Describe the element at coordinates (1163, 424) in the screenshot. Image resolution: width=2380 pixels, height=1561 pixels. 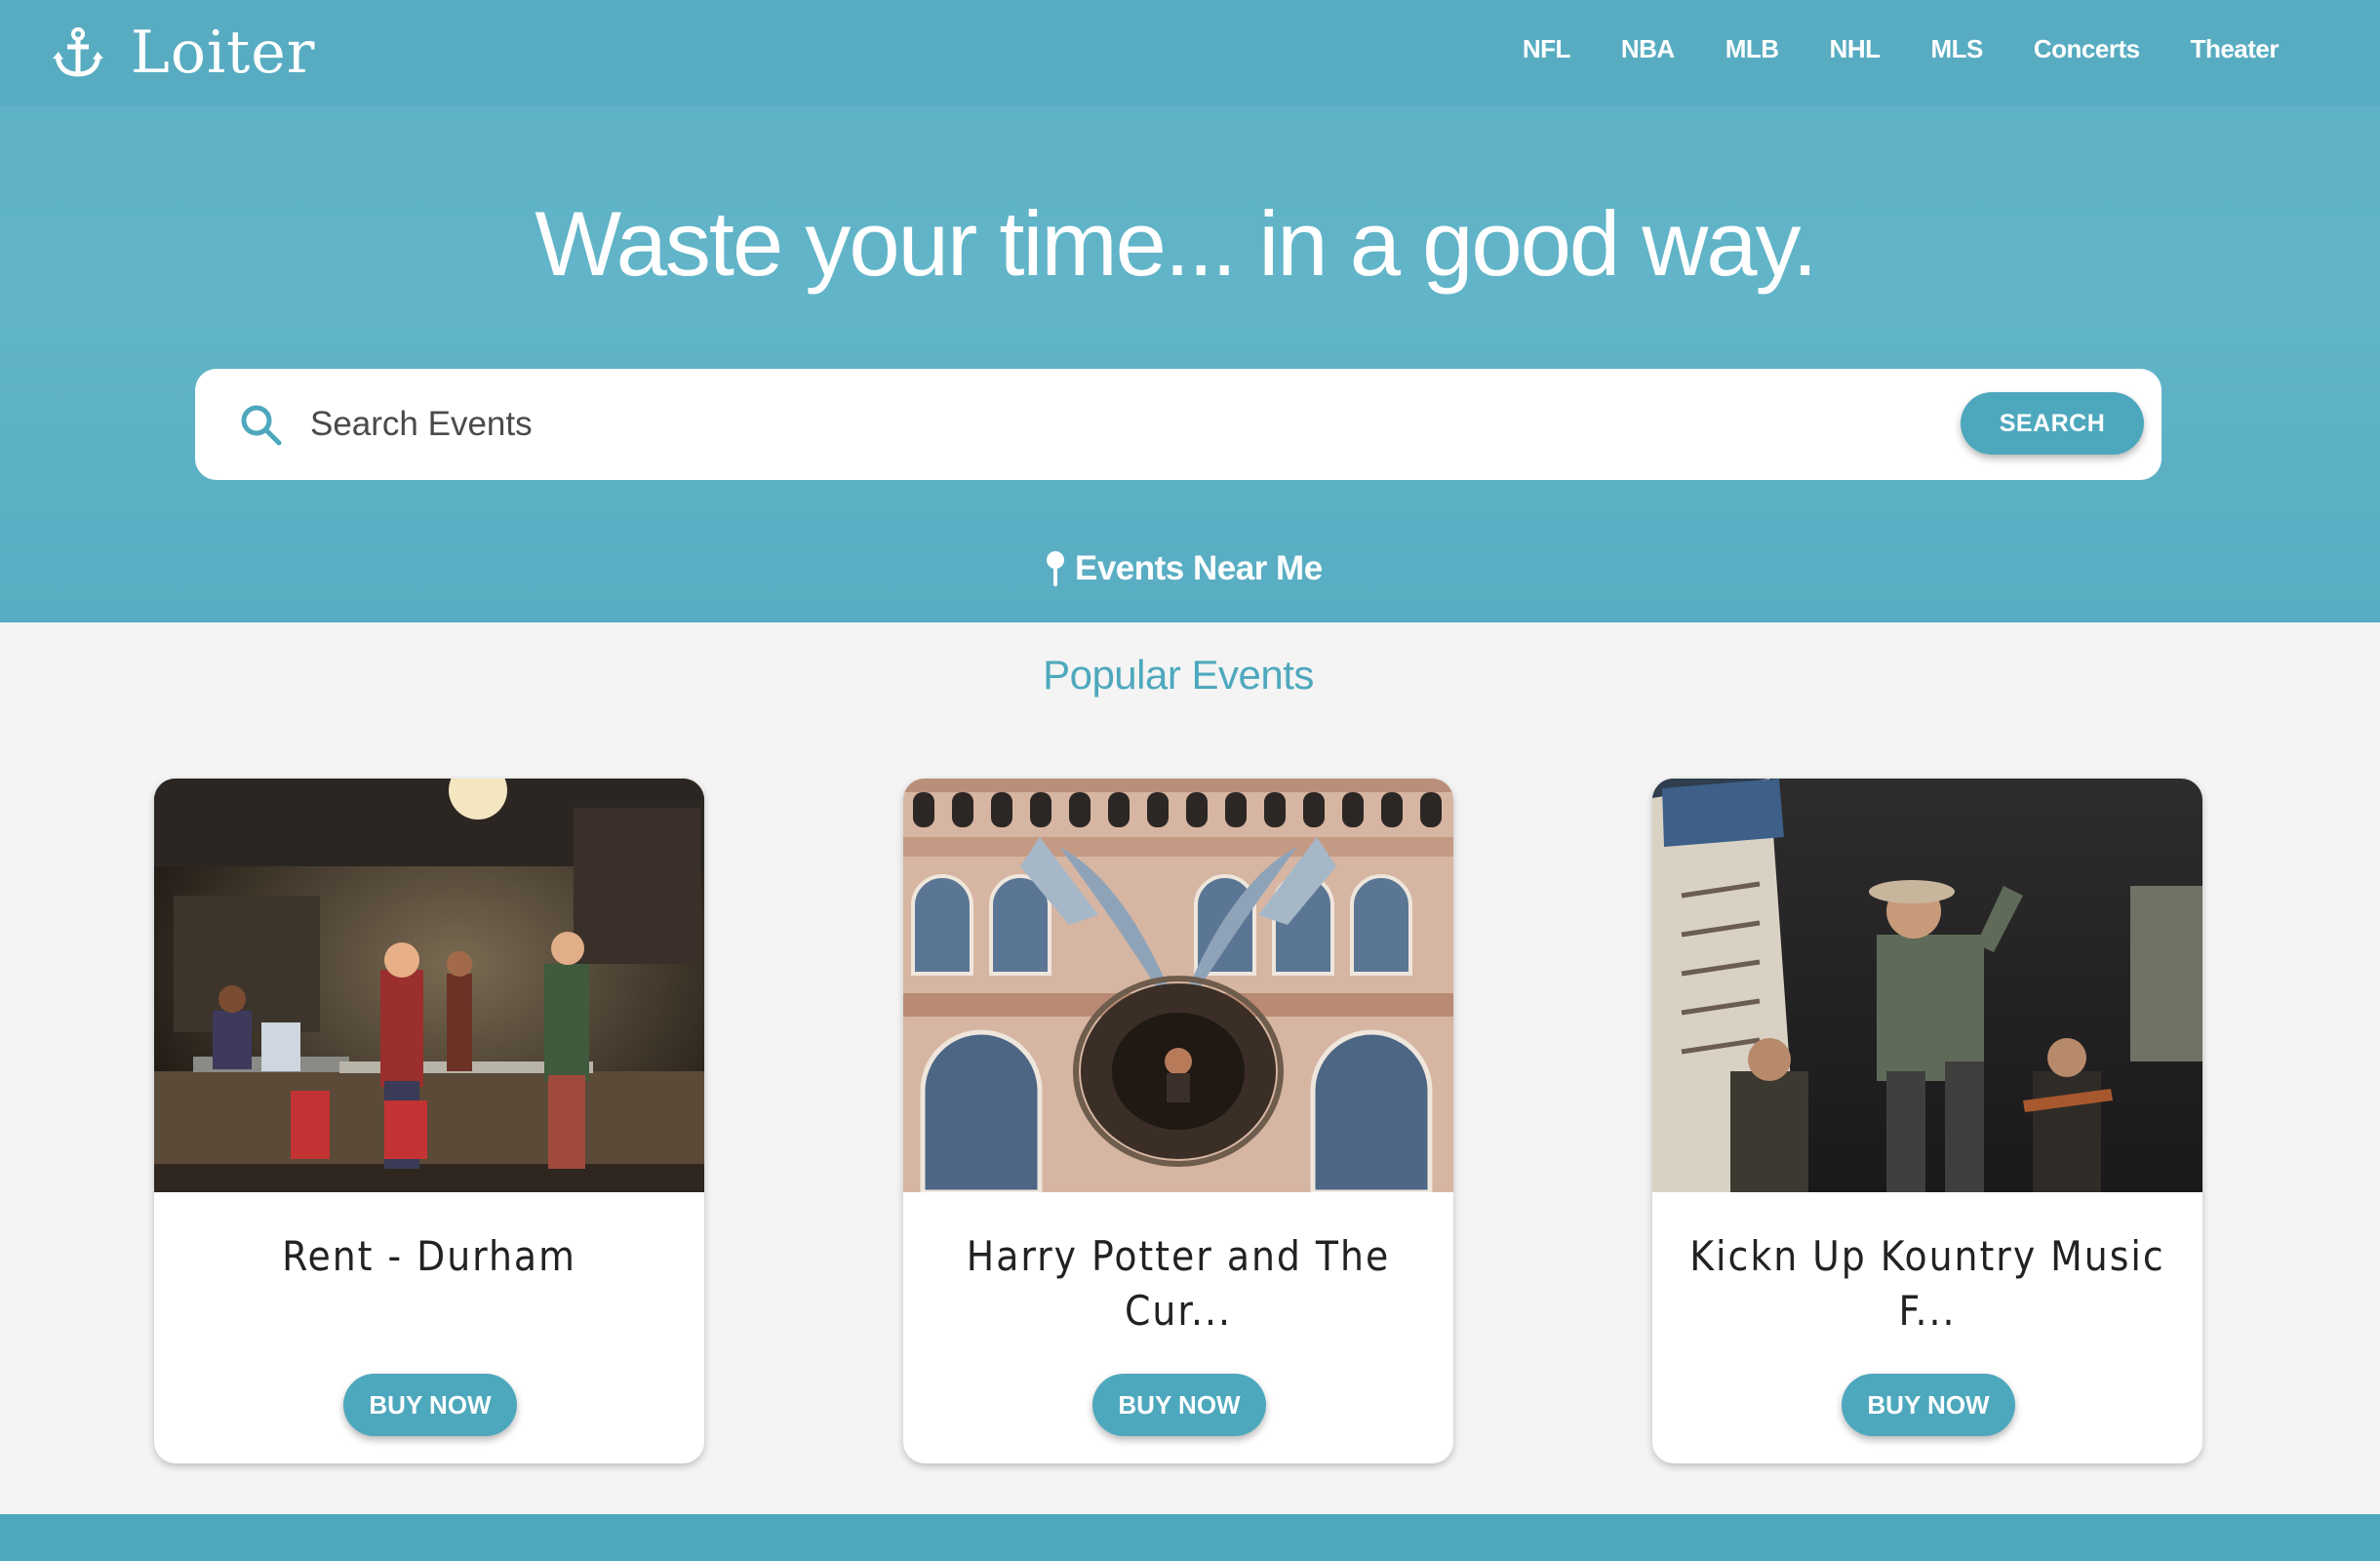
I see `search-input` at that location.